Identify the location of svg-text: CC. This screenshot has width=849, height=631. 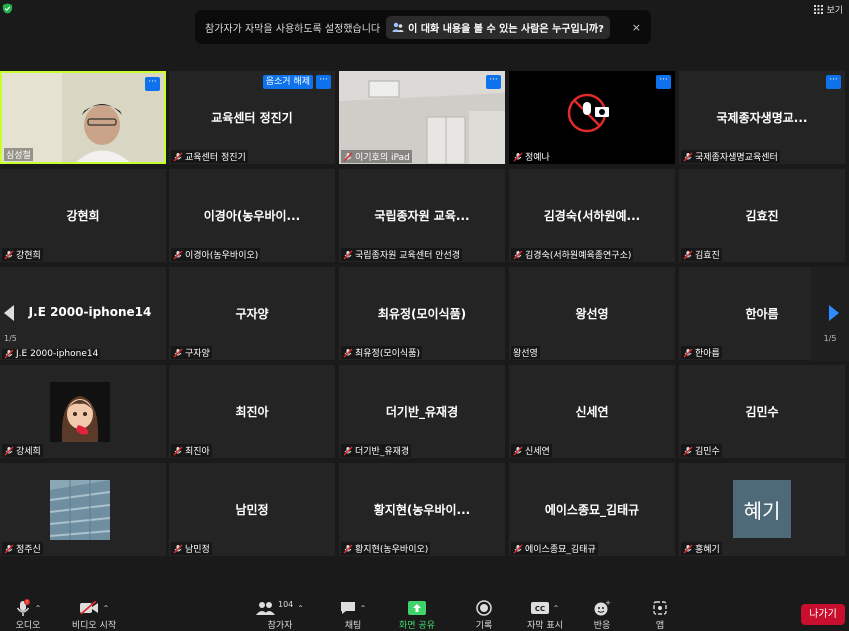
(540, 609).